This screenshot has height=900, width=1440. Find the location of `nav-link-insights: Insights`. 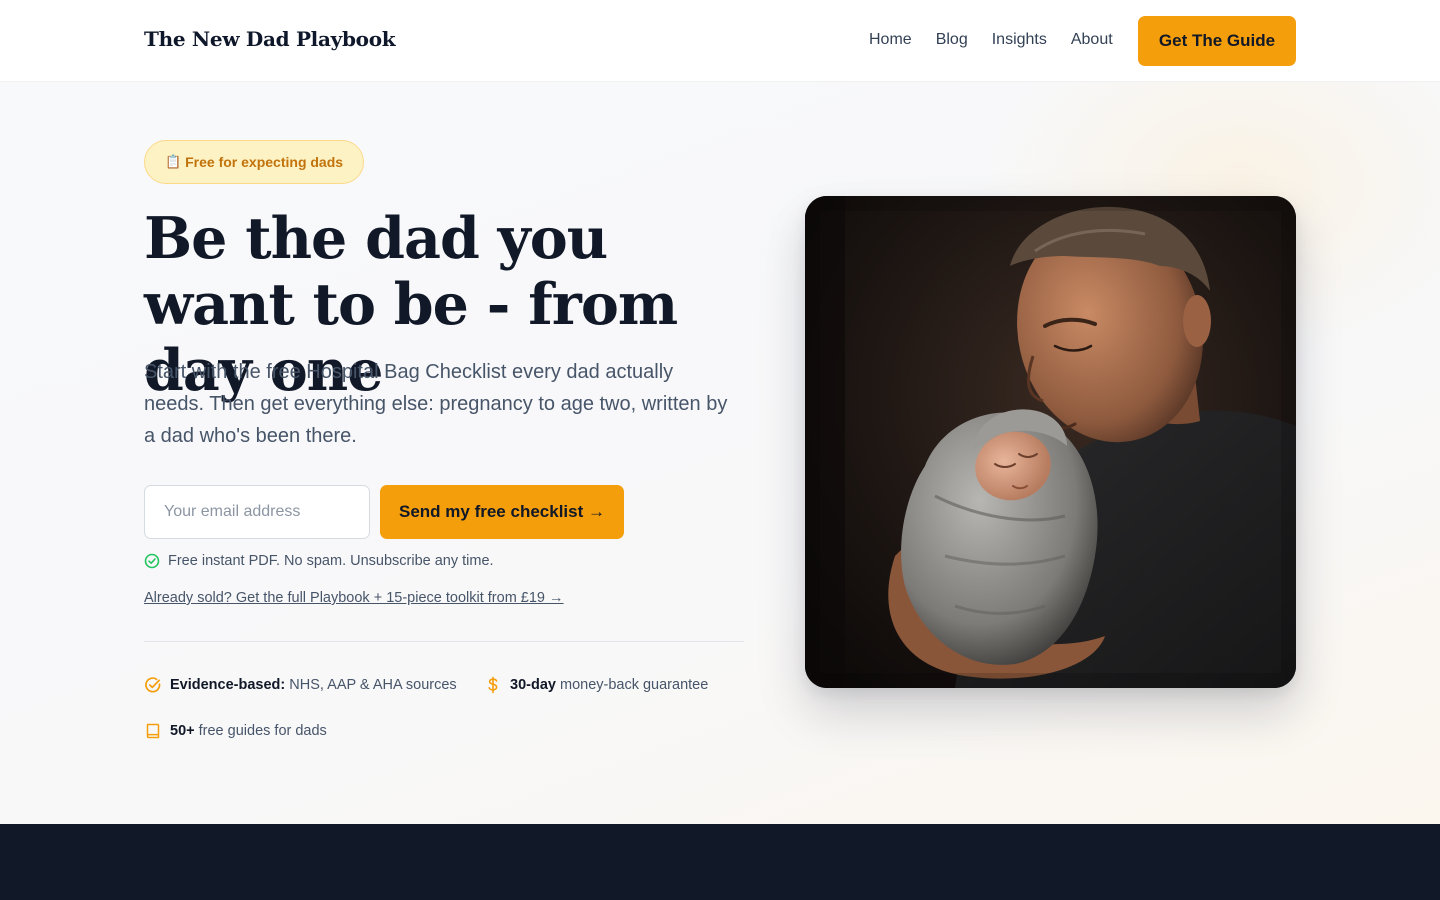

nav-link-insights: Insights is located at coordinates (1019, 40).